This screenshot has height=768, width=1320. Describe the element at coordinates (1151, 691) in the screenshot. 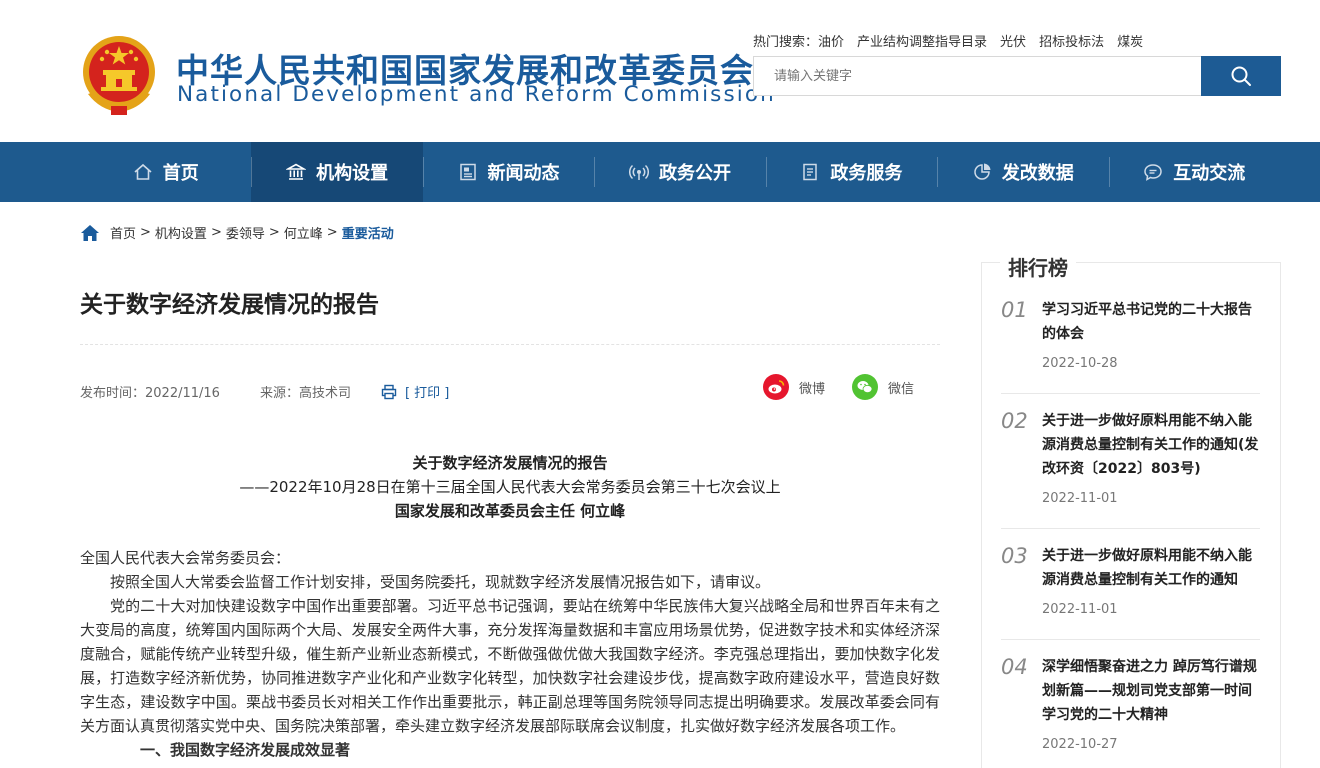

I see `ranking-link: 深学细悟聚奋进之力 踔厉笃行谱规划新篇——规划司党支部第一时间学习党的二十大精神` at that location.